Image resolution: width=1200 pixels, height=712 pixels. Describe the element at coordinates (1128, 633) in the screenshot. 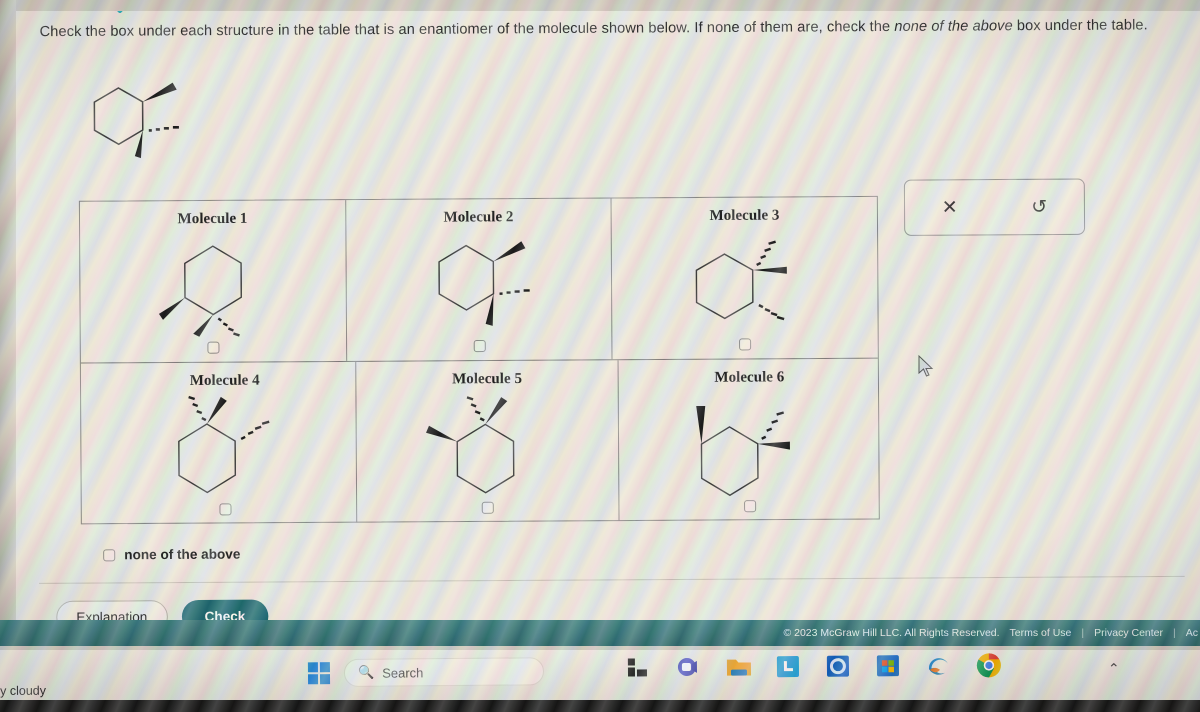

I see `privacy-center-link: Privacy Center` at that location.